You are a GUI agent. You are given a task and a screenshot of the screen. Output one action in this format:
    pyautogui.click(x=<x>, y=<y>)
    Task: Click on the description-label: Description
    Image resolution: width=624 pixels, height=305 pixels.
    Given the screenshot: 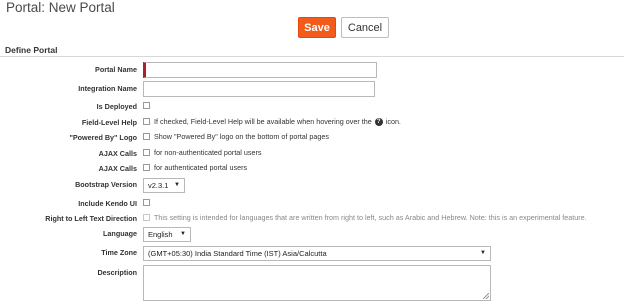 What is the action you would take?
    pyautogui.click(x=117, y=272)
    